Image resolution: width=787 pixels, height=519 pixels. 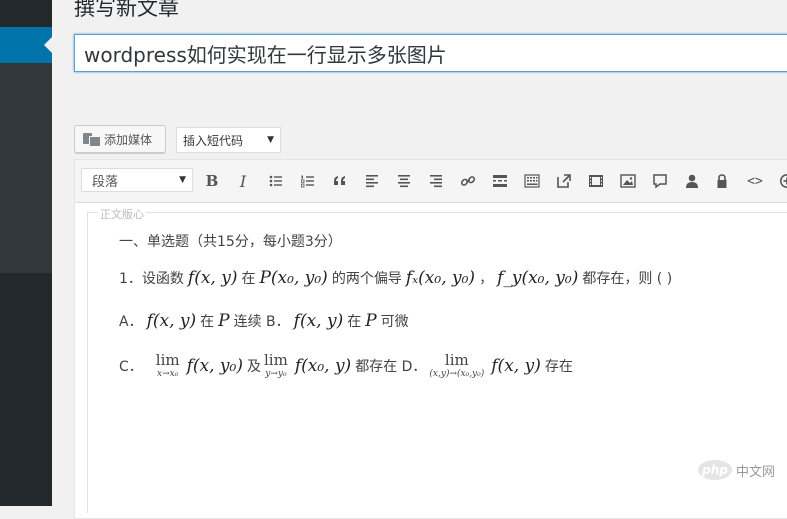 I want to click on php-logo: php, so click(x=715, y=470).